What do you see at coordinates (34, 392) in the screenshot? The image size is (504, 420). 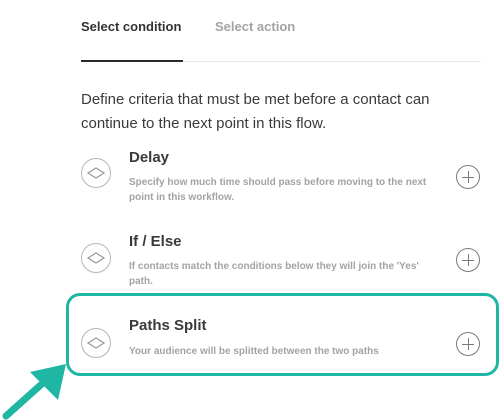 I see `pointer-arrow-icon` at bounding box center [34, 392].